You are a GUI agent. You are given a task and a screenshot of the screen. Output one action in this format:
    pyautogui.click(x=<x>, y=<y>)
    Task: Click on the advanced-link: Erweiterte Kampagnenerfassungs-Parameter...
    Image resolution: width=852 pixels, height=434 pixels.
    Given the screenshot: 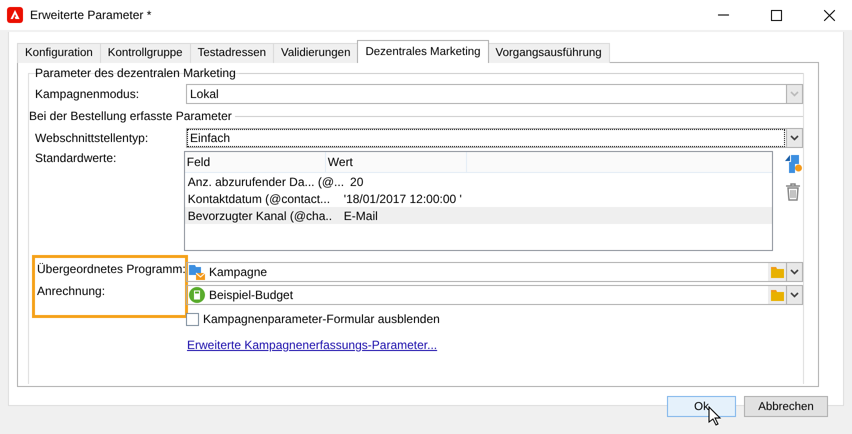 What is the action you would take?
    pyautogui.click(x=312, y=345)
    